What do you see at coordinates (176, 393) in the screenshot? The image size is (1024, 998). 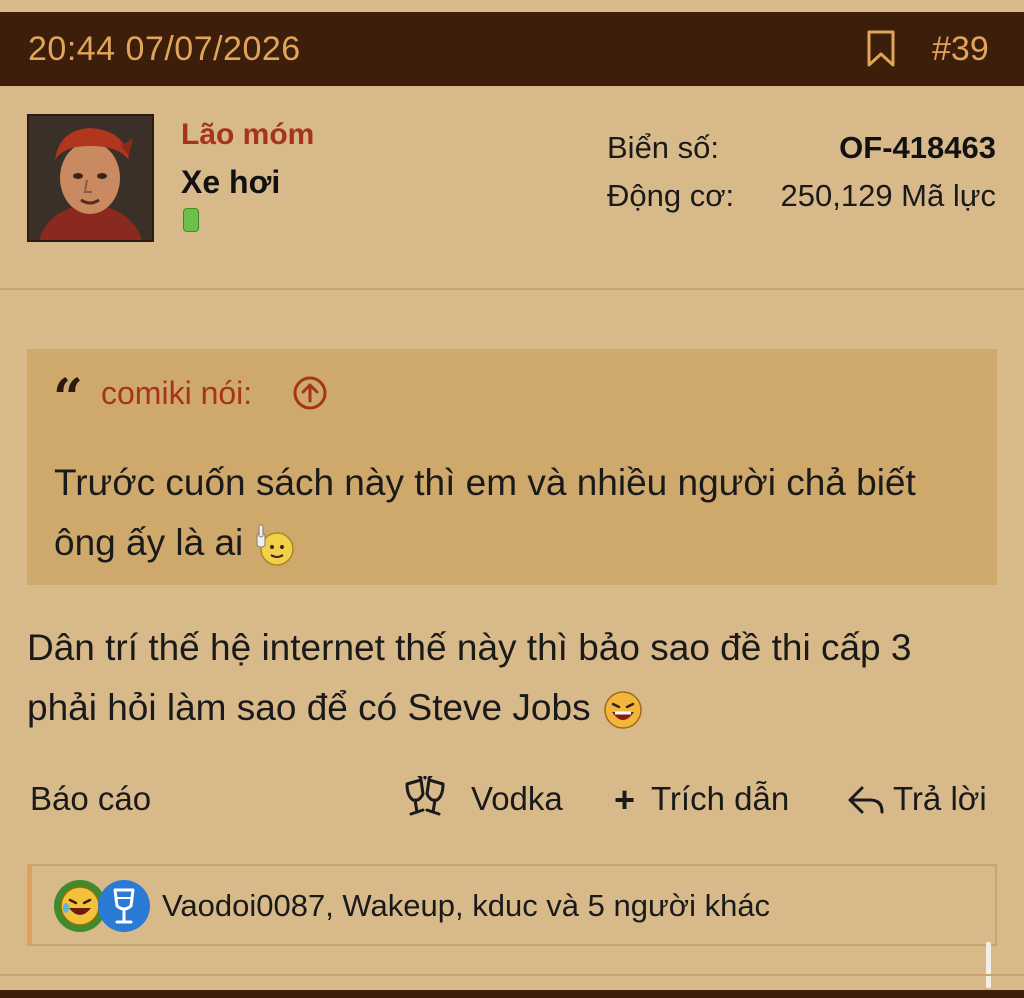 I see `quote-author: comiki nói:` at bounding box center [176, 393].